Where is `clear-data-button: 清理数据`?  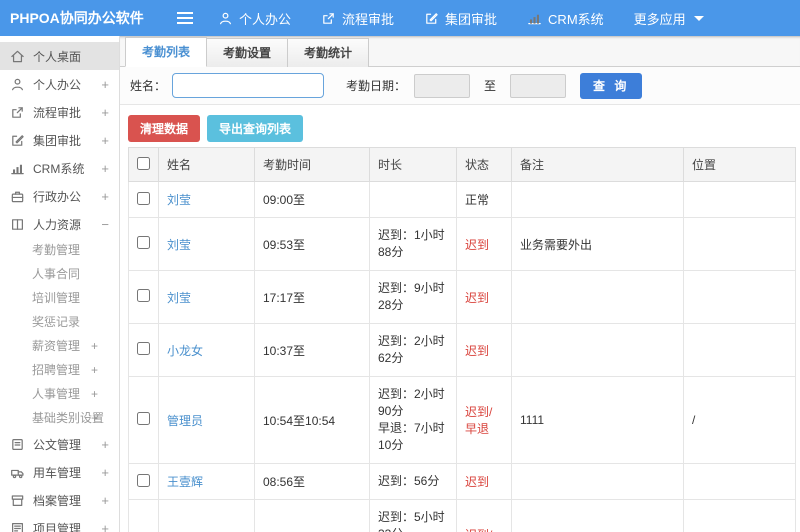 clear-data-button: 清理数据 is located at coordinates (164, 128).